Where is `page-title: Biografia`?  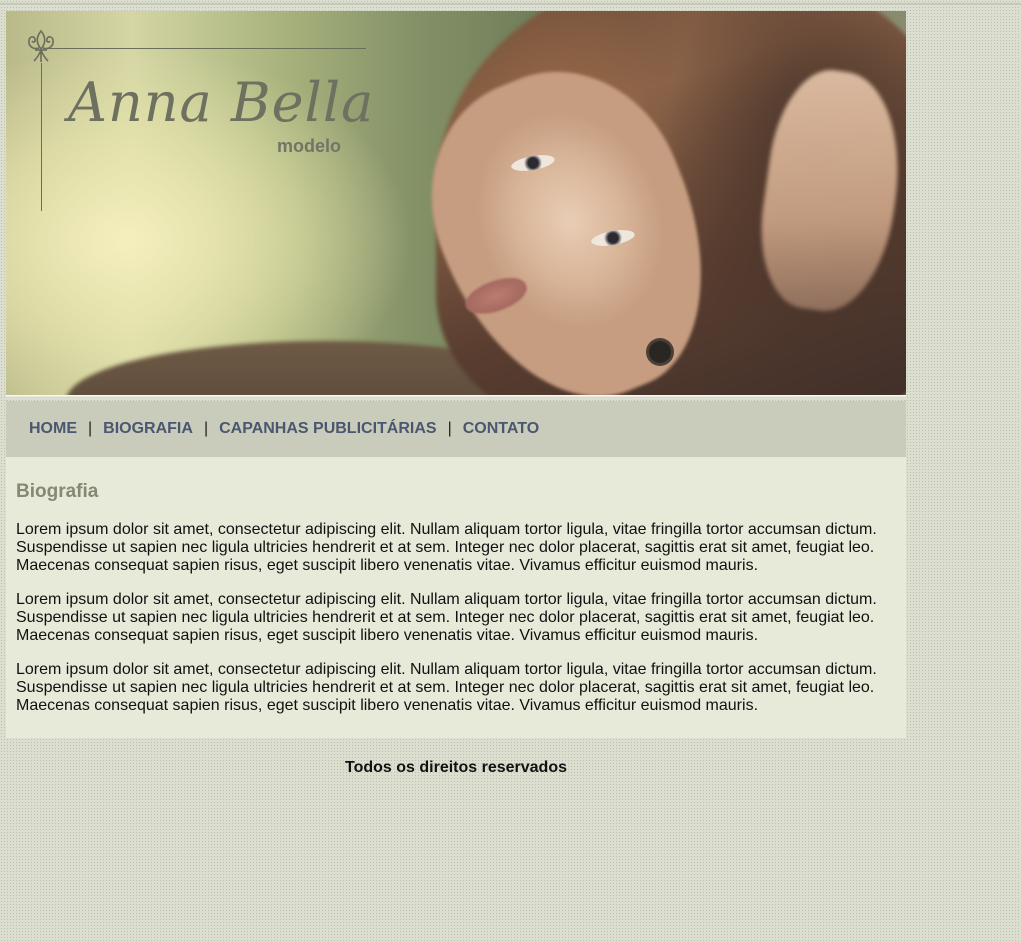 page-title: Biografia is located at coordinates (57, 491).